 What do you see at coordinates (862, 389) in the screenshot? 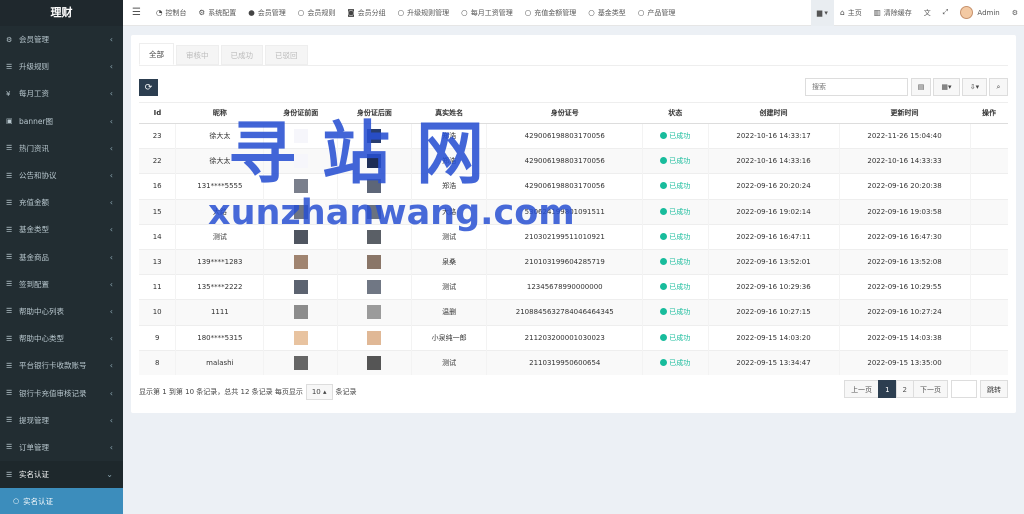
I see `prev-page-button: 上一页` at bounding box center [862, 389].